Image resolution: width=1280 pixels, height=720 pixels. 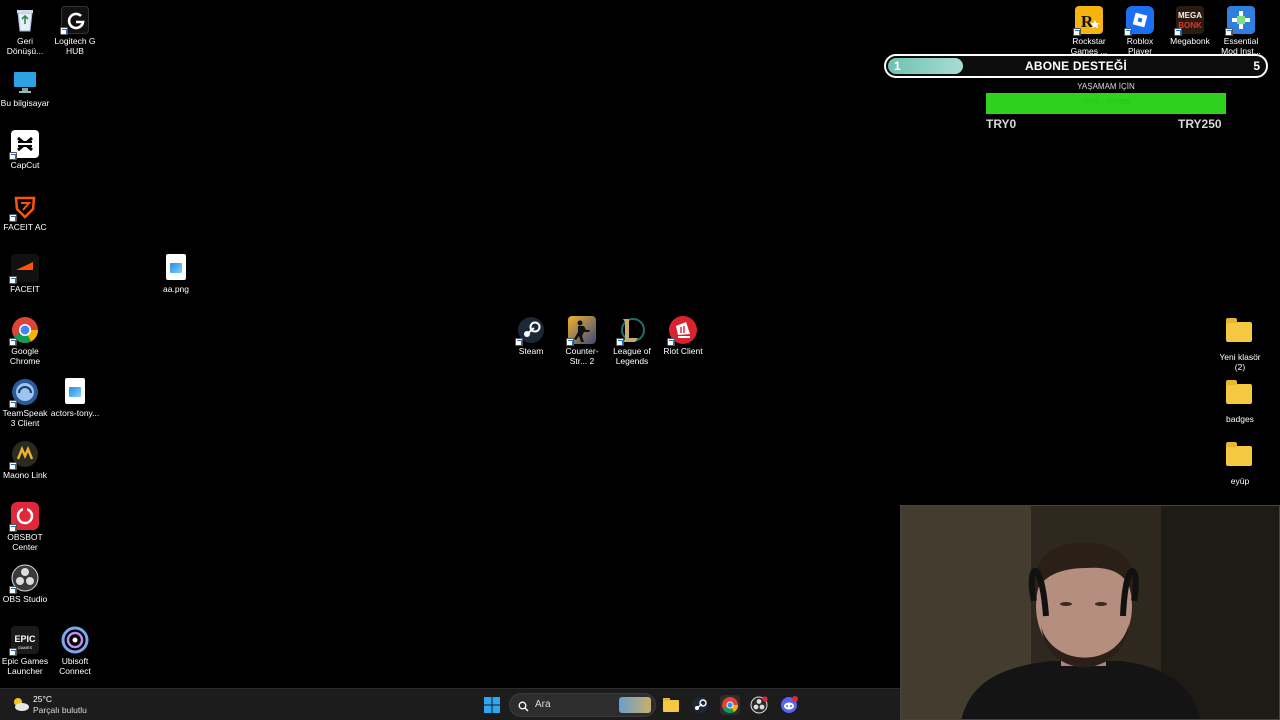 What do you see at coordinates (1256, 66) in the screenshot?
I see `subscriber-goal-target: 5` at bounding box center [1256, 66].